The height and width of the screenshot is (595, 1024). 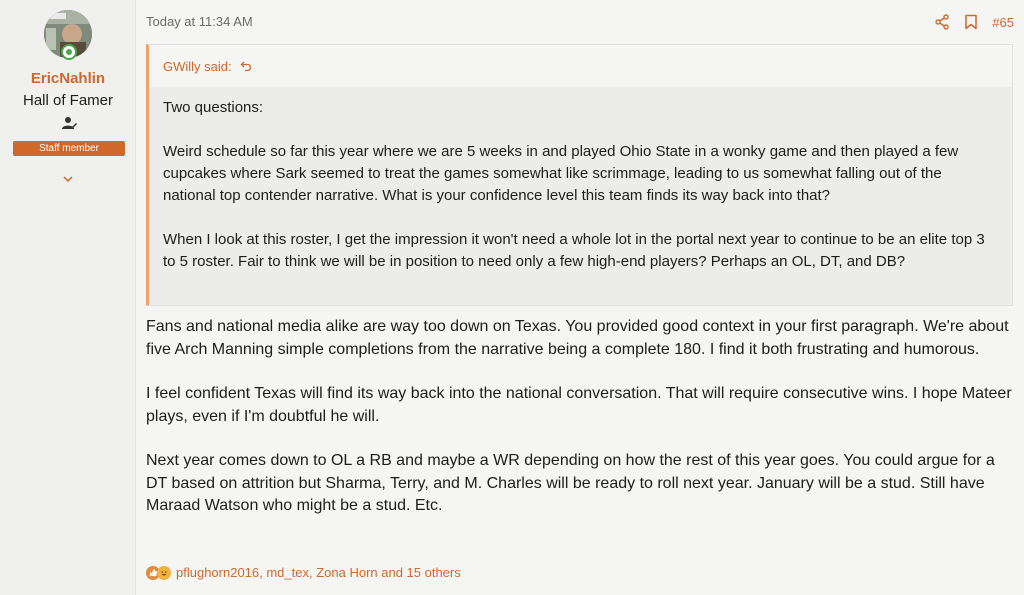 I want to click on staff-badge: Staff member, so click(x=69, y=148).